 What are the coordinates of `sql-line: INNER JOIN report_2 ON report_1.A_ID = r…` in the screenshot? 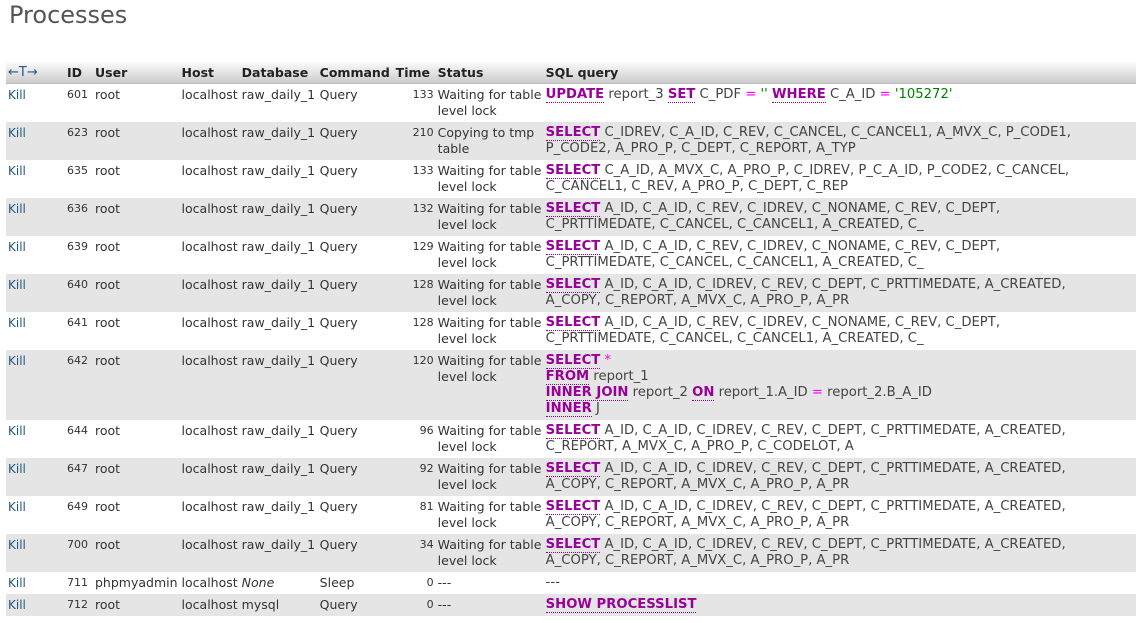 It's located at (839, 393).